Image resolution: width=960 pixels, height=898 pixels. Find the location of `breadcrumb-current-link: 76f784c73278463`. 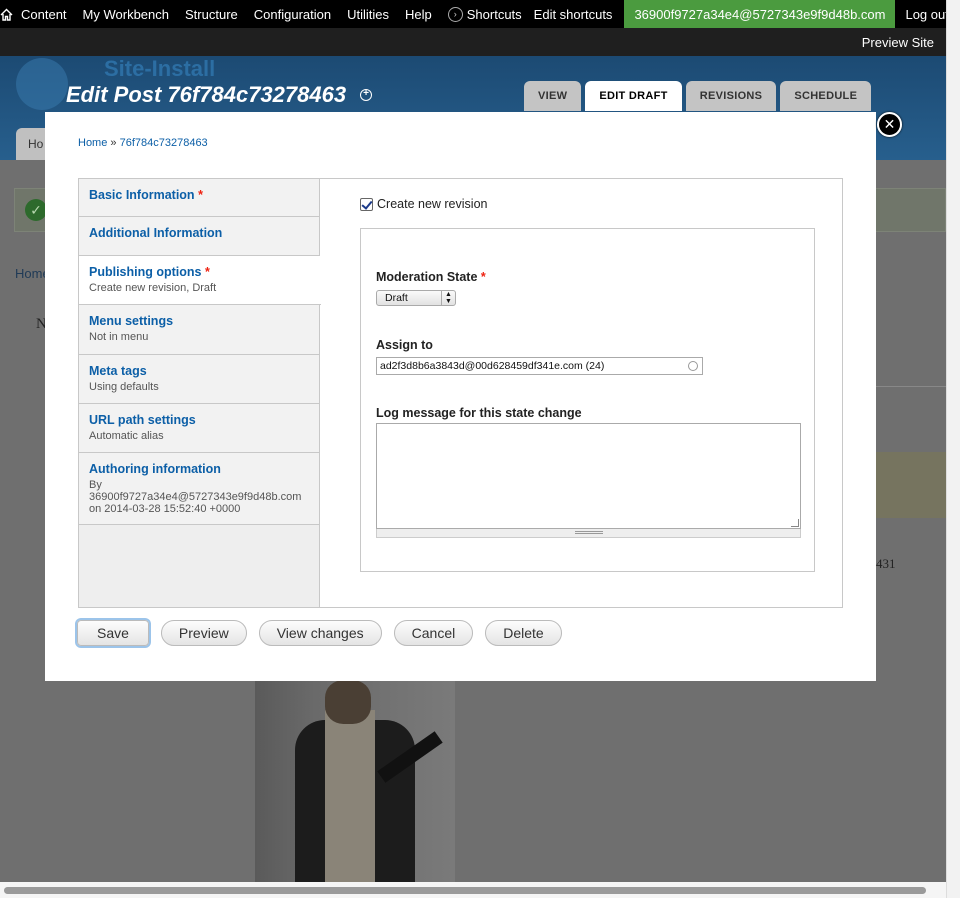

breadcrumb-current-link: 76f784c73278463 is located at coordinates (164, 143).